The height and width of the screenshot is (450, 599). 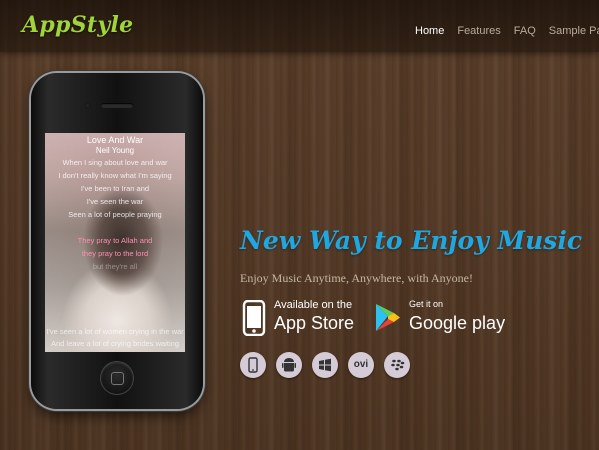 I want to click on home-button, so click(x=117, y=378).